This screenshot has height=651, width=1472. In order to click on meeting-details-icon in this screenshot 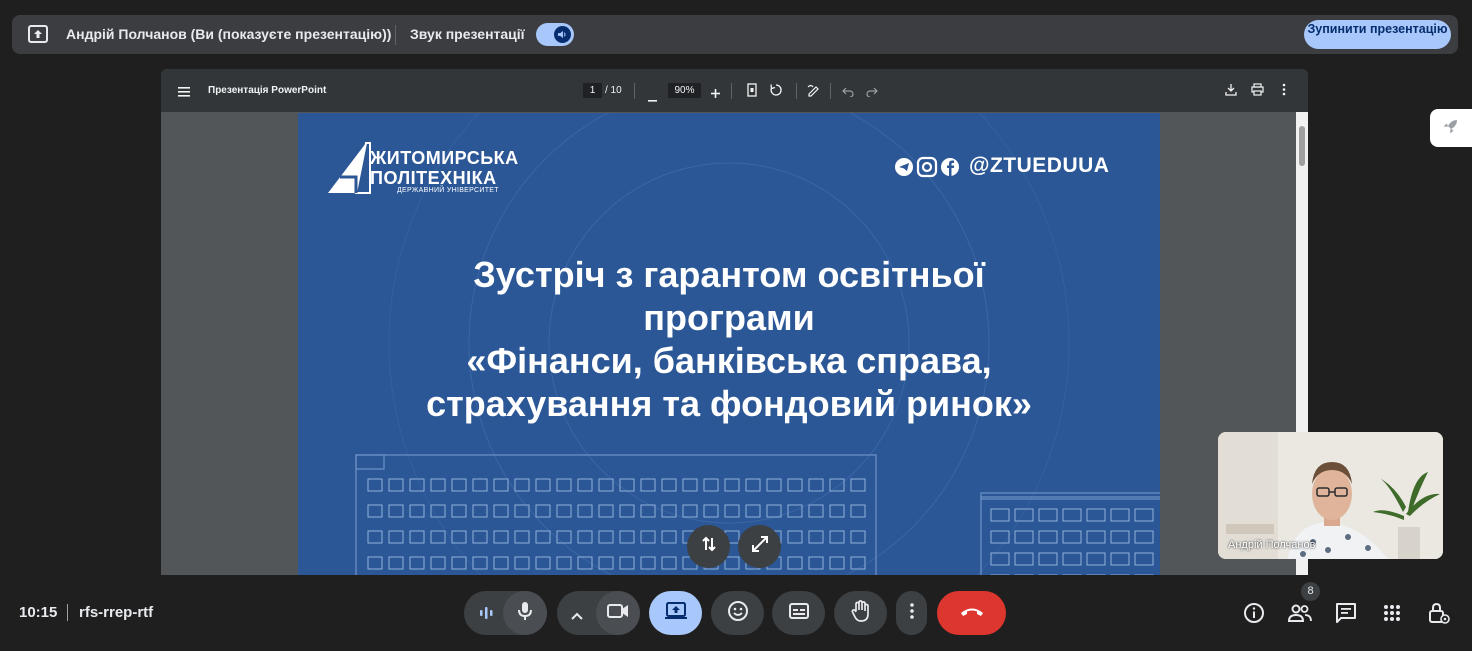, I will do `click(1254, 613)`.